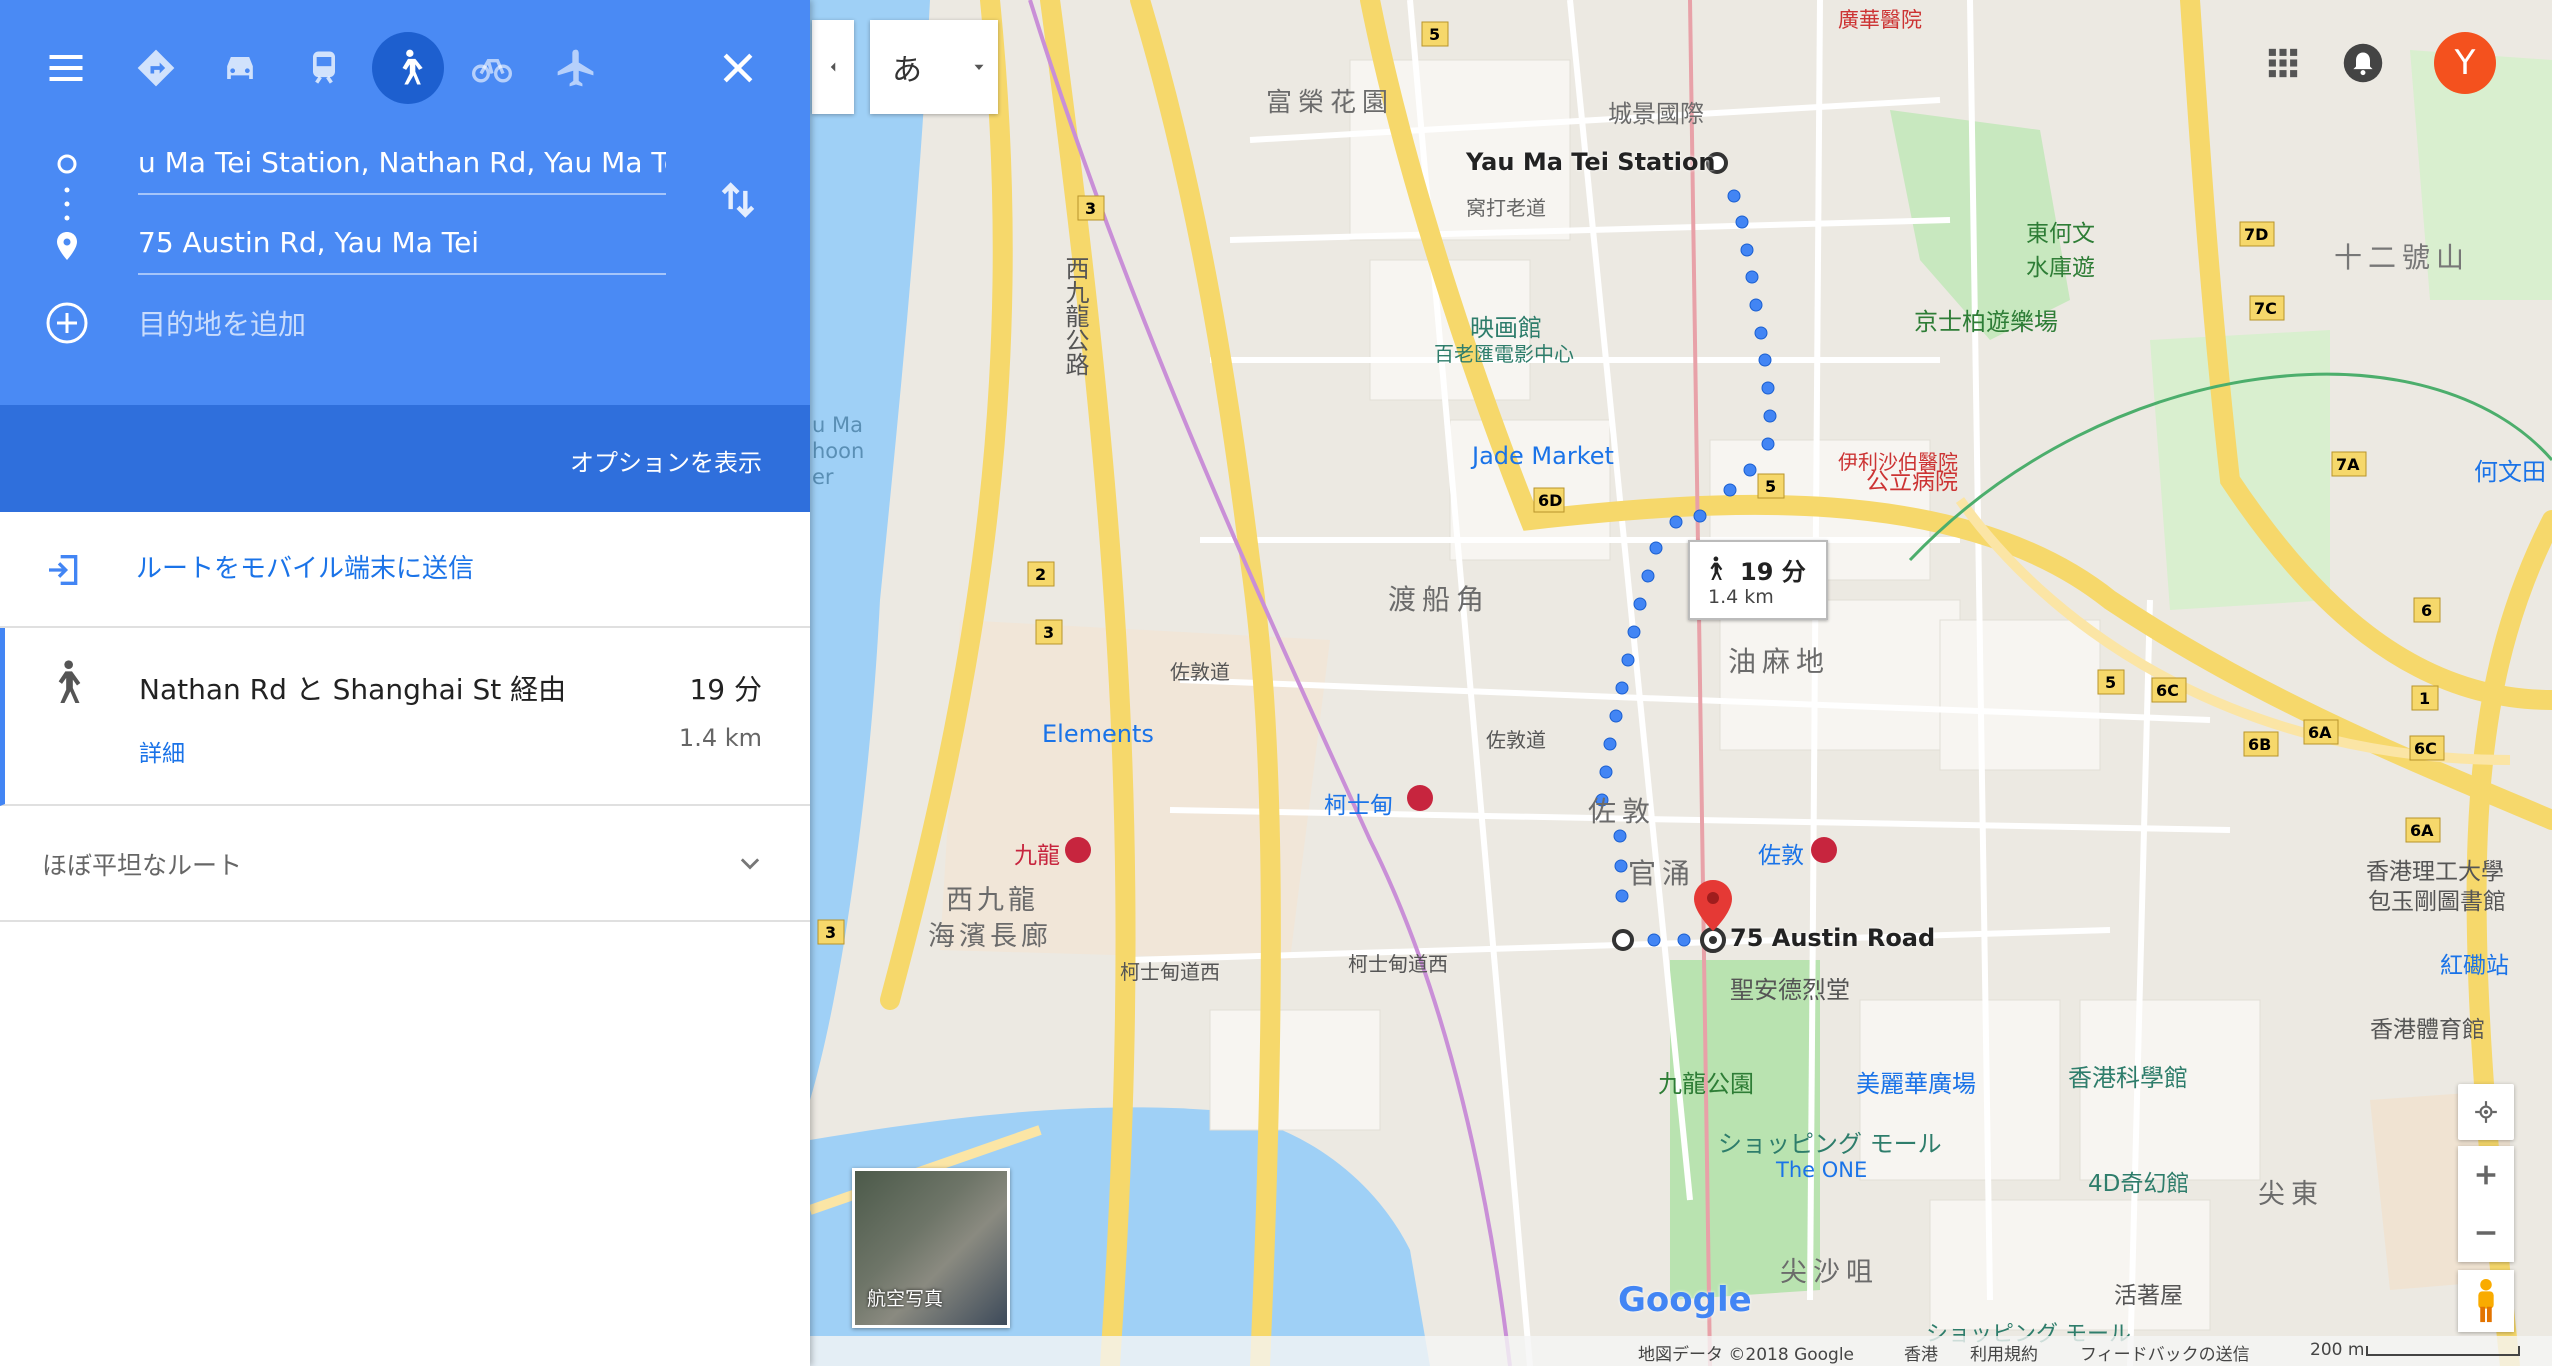  What do you see at coordinates (1880, 20) in the screenshot?
I see `label-hospital-top: 廣華醫院` at bounding box center [1880, 20].